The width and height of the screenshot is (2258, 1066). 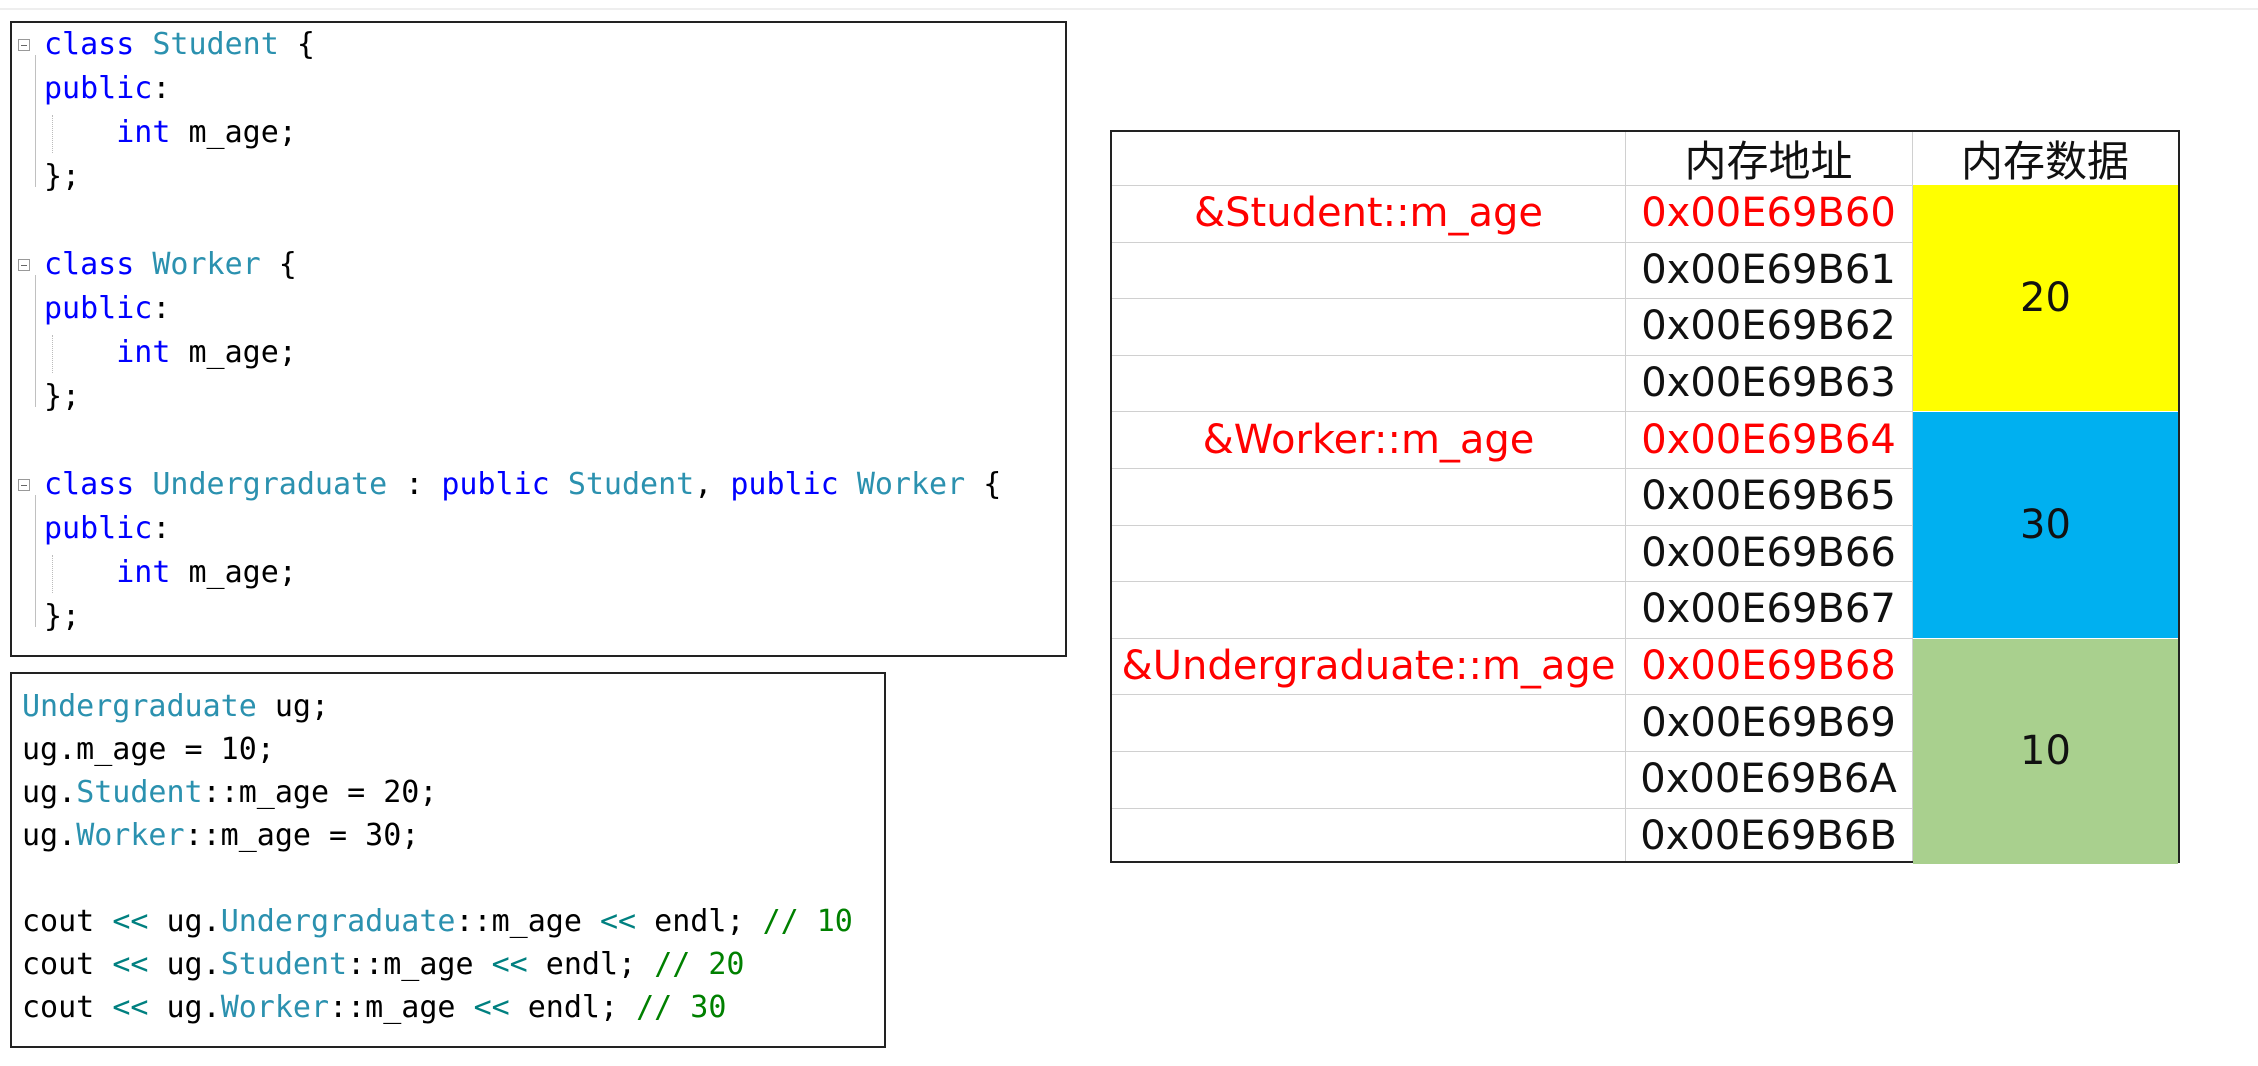 I want to click on memory-address: 0x00E69B64, so click(x=1768, y=439).